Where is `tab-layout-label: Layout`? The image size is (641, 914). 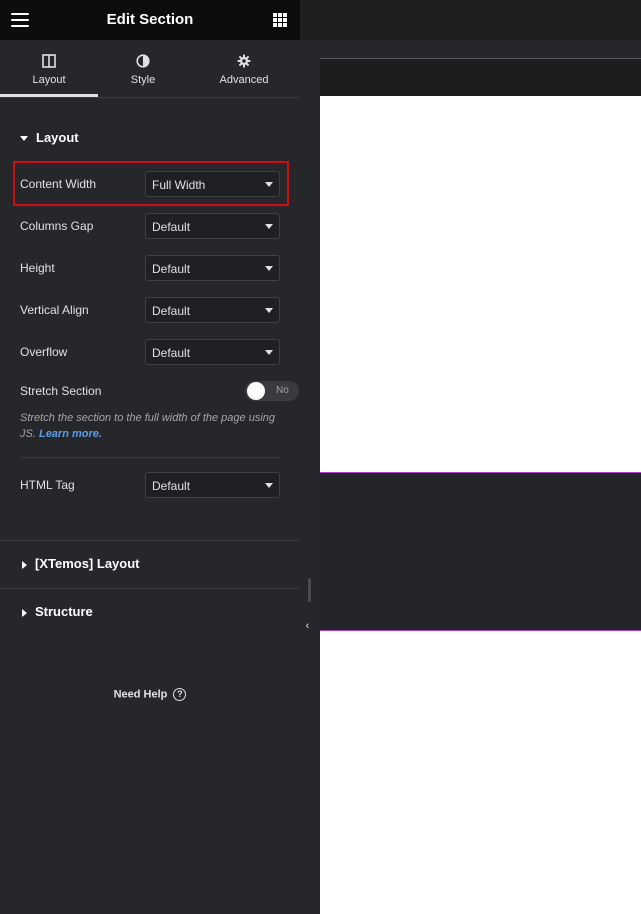
tab-layout-label: Layout is located at coordinates (49, 80).